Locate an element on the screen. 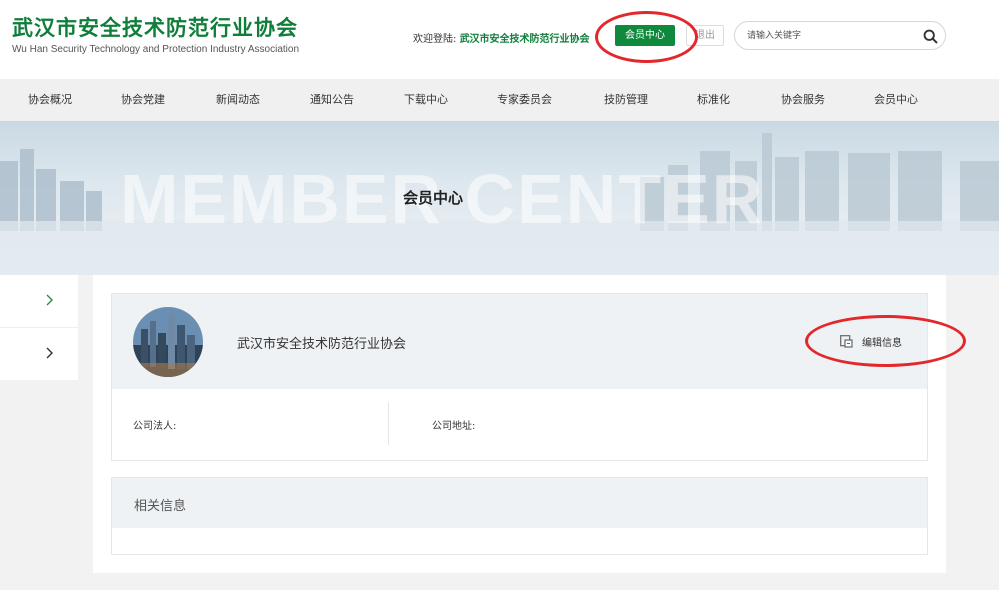 The width and height of the screenshot is (999, 590). welcome-text: 欢迎登陆: 武汉市安全技术防范行业协会 is located at coordinates (501, 37).